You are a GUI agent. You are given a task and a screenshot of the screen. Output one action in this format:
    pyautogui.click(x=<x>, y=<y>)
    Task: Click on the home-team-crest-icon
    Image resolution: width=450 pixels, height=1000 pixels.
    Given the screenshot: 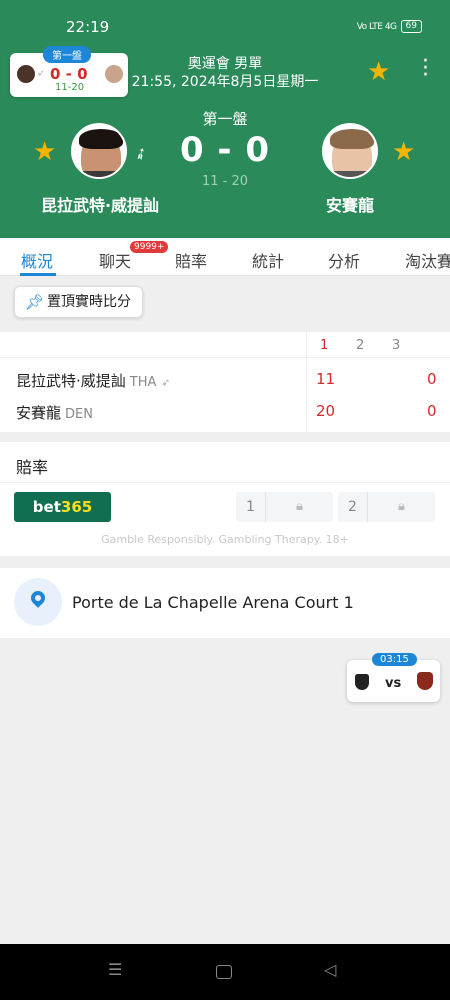 What is the action you would take?
    pyautogui.click(x=362, y=682)
    